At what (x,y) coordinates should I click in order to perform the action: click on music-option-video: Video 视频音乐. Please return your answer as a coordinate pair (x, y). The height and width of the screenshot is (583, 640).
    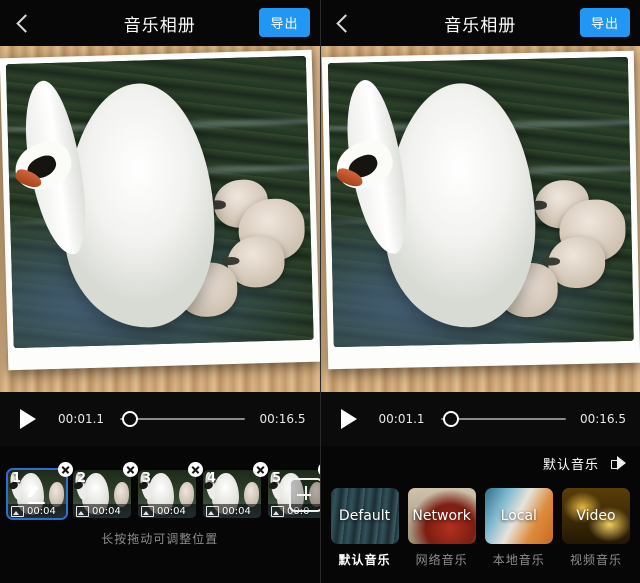
    Looking at the image, I should click on (595, 528).